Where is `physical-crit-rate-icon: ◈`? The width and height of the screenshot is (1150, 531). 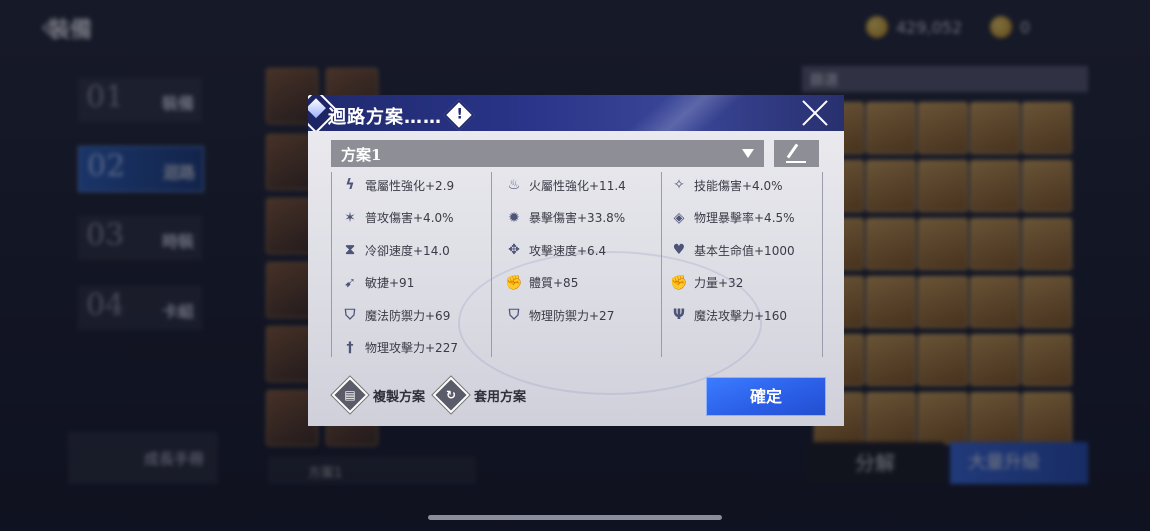 physical-crit-rate-icon: ◈ is located at coordinates (679, 217).